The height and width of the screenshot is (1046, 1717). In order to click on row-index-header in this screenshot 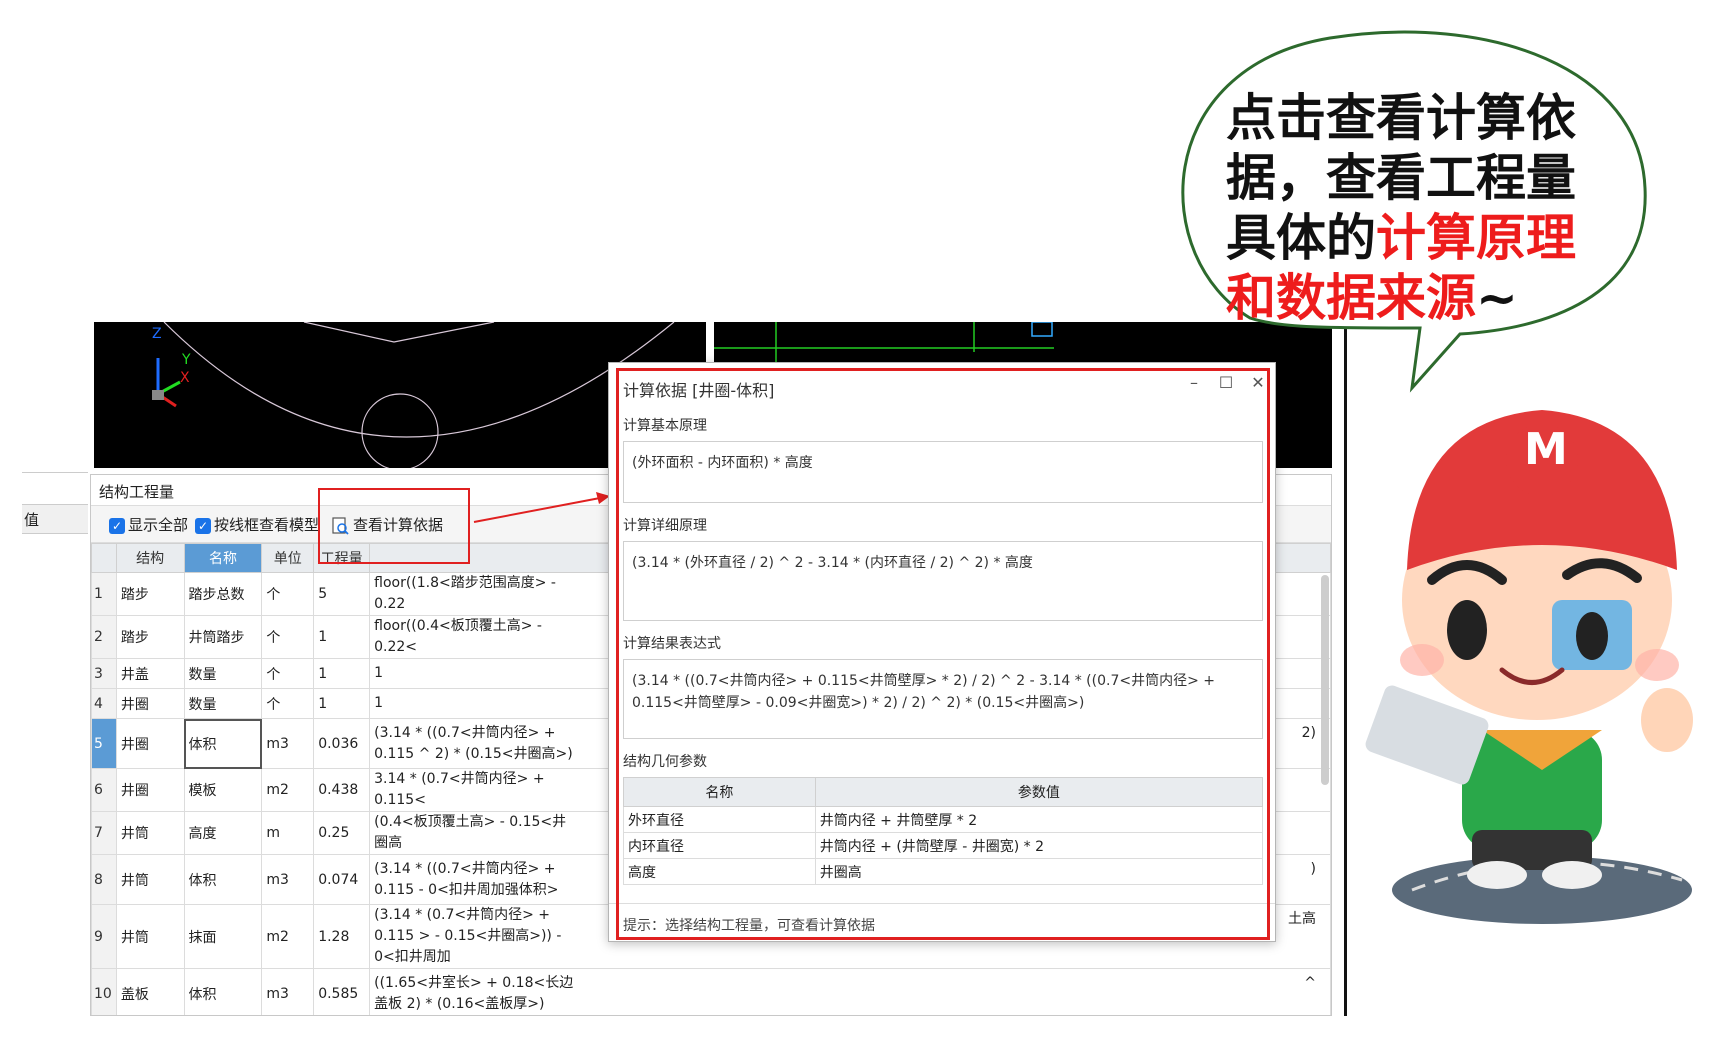, I will do `click(104, 558)`.